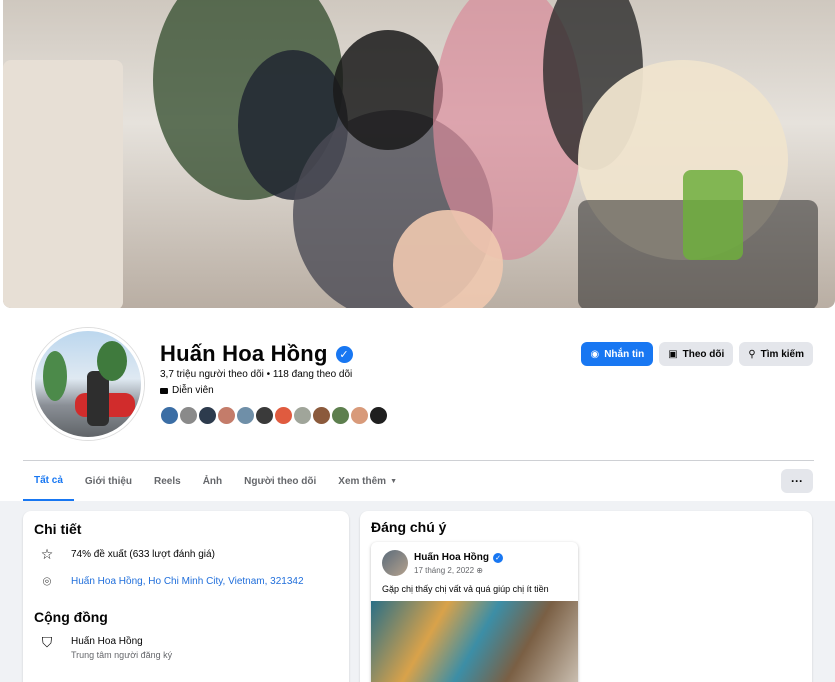 The image size is (835, 682). I want to click on tab-label: Giới thiệu, so click(108, 481).